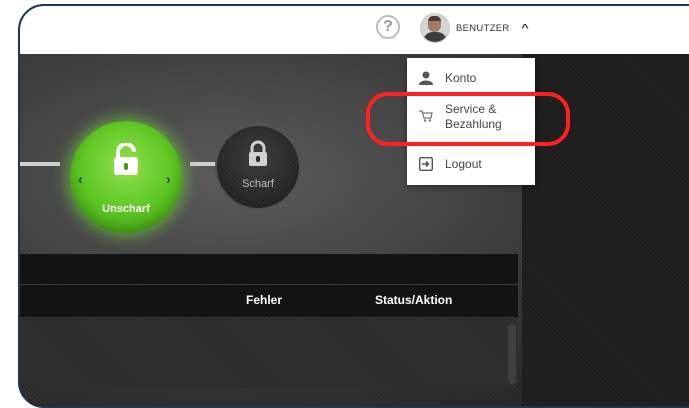 Image resolution: width=689 pixels, height=408 pixels. What do you see at coordinates (463, 164) in the screenshot?
I see `logout-label: Logout` at bounding box center [463, 164].